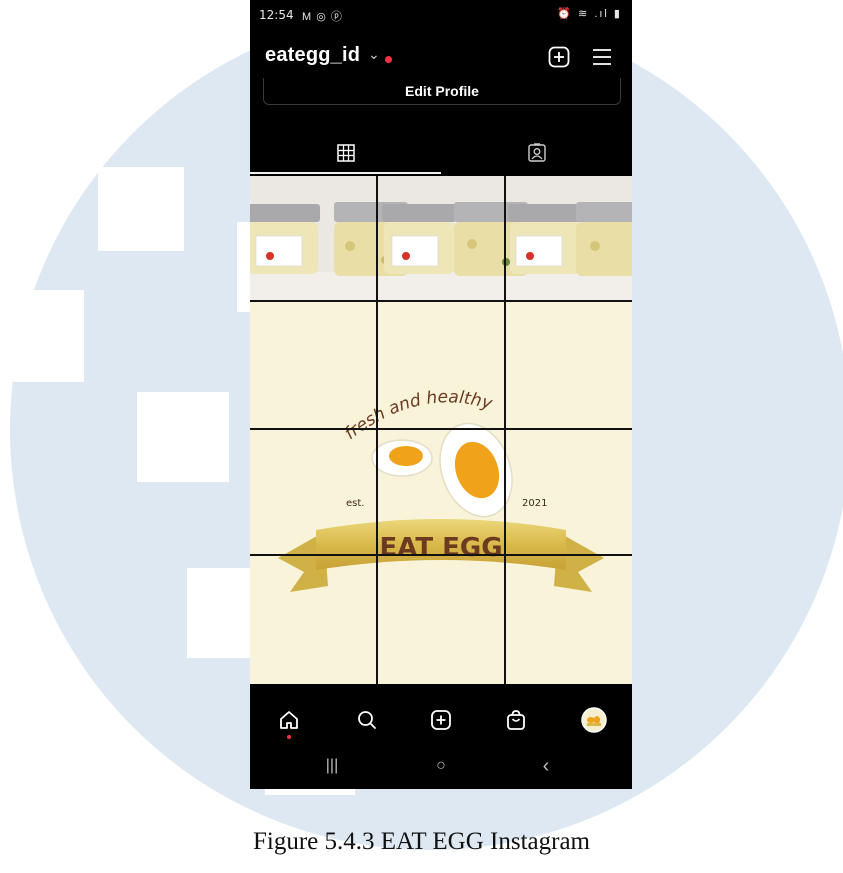 This screenshot has width=843, height=873. I want to click on egg-illustration, so click(442, 470).